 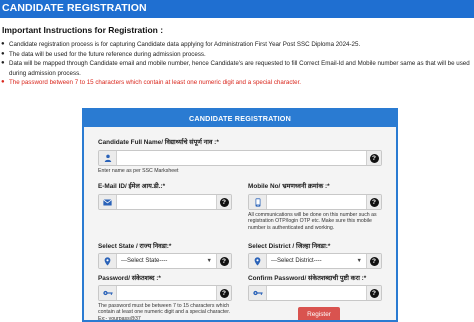 What do you see at coordinates (74, 8) in the screenshot?
I see `page-title: CANDIDATE REGISTRATION` at bounding box center [74, 8].